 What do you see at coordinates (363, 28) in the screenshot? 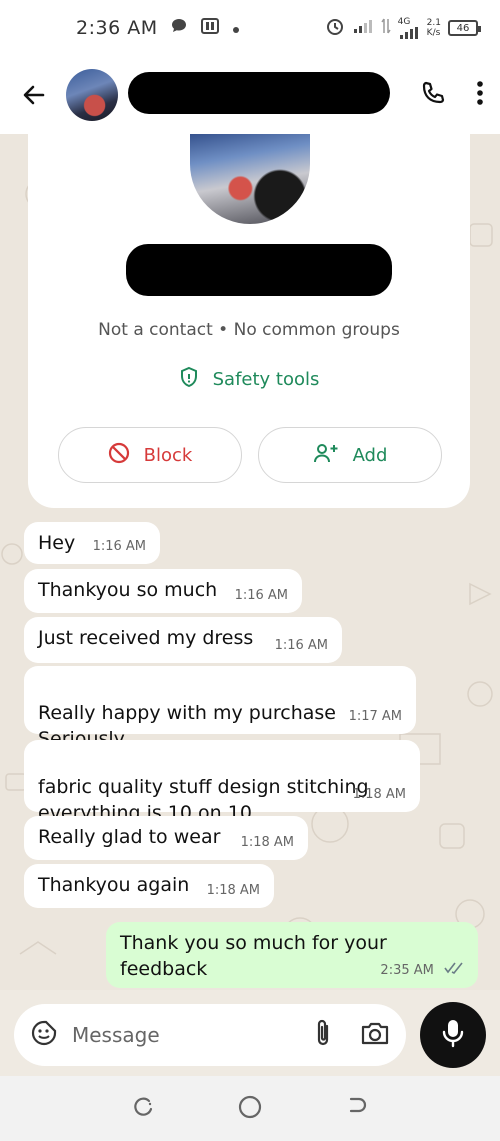
I see `signal-icon` at bounding box center [363, 28].